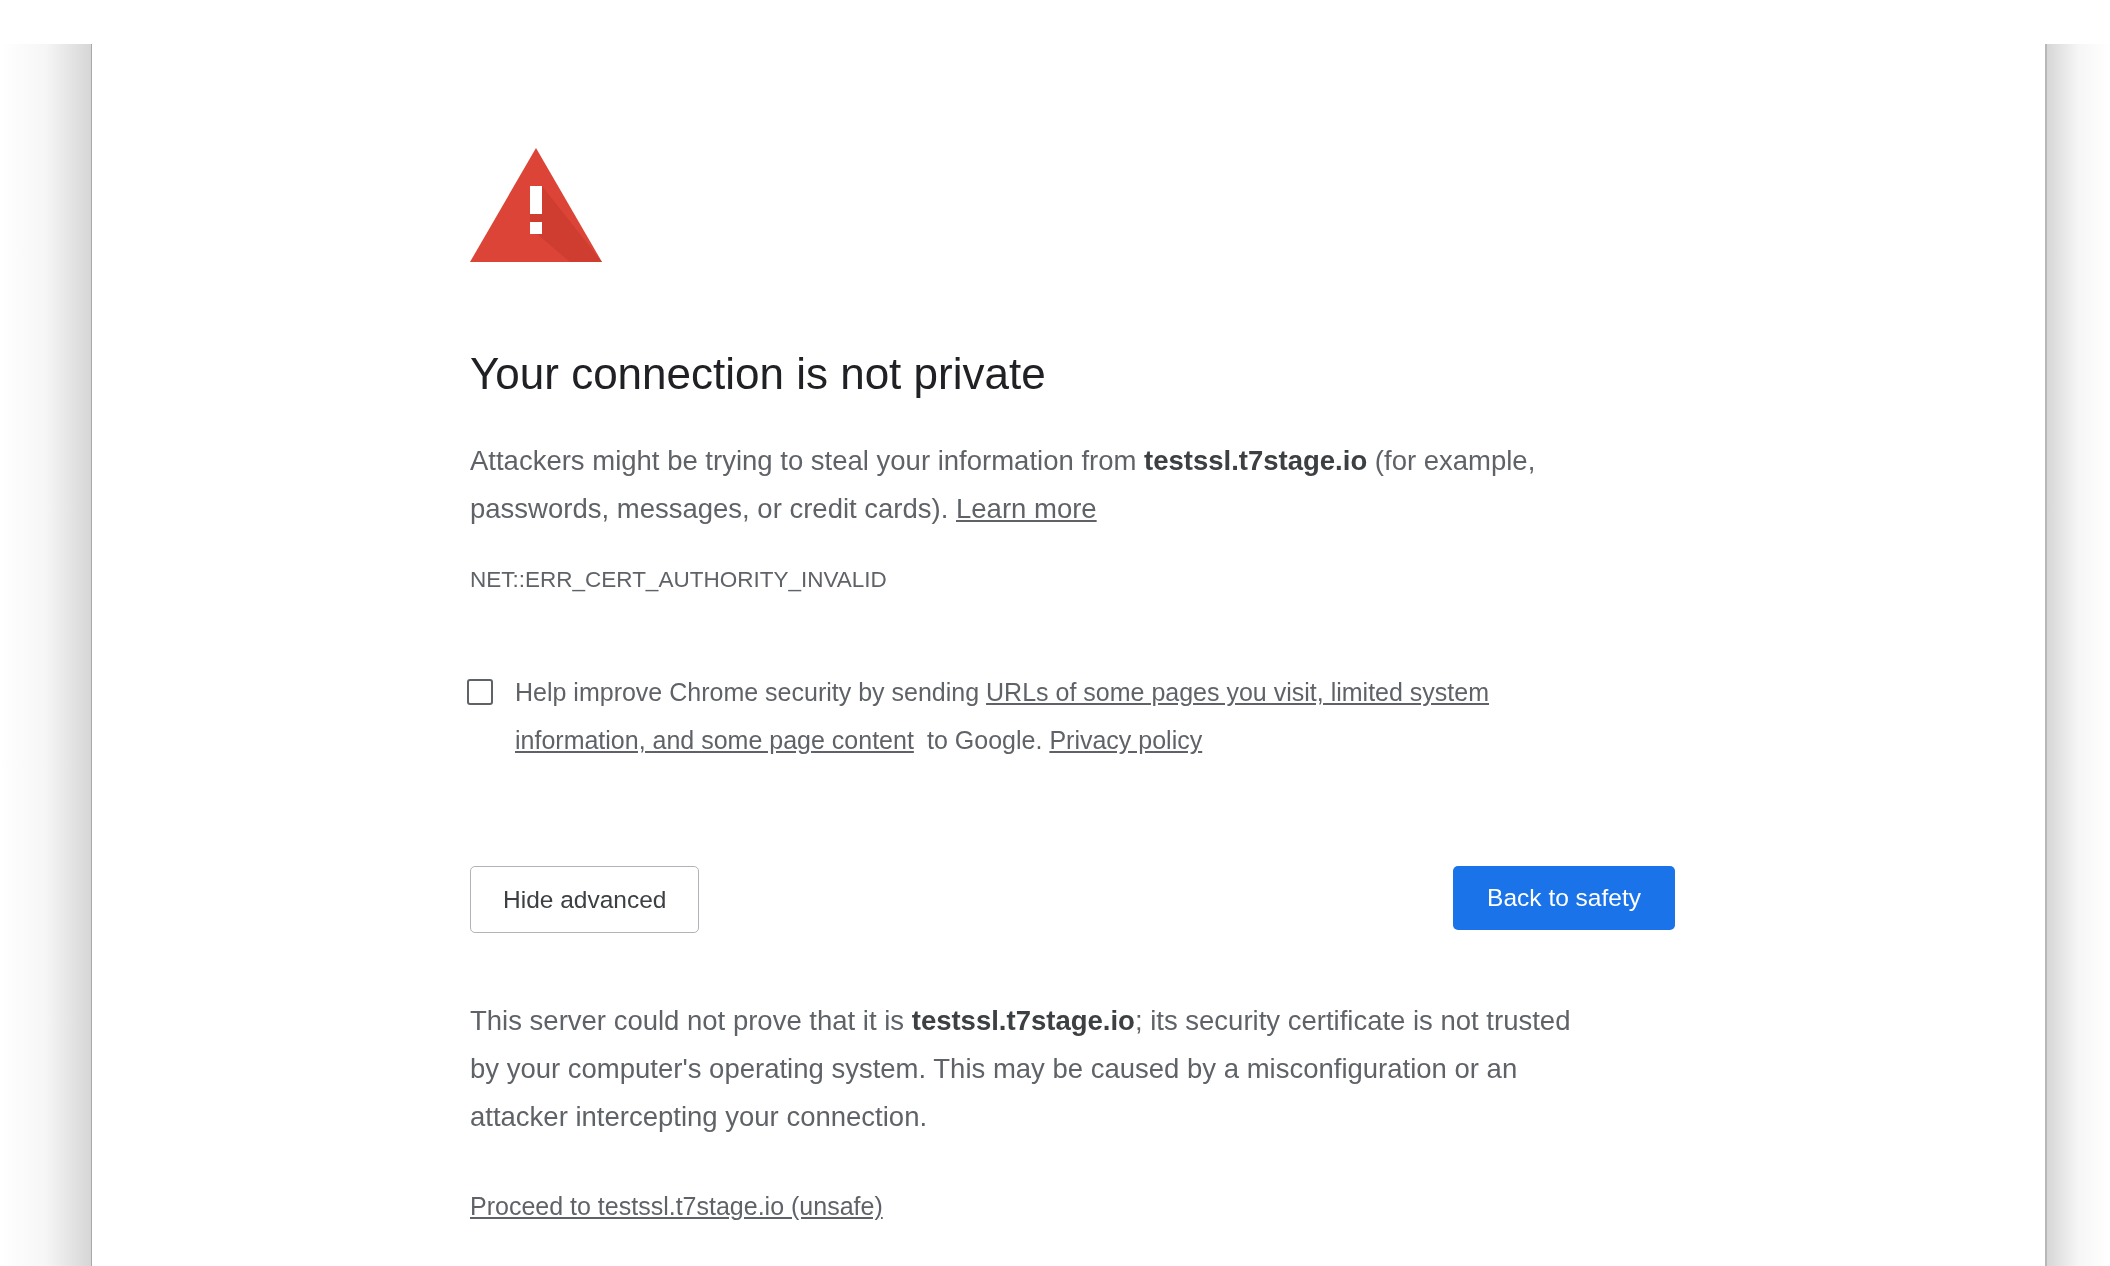 Image resolution: width=2110 pixels, height=1266 pixels. I want to click on inline-link: Learn more, so click(1026, 508).